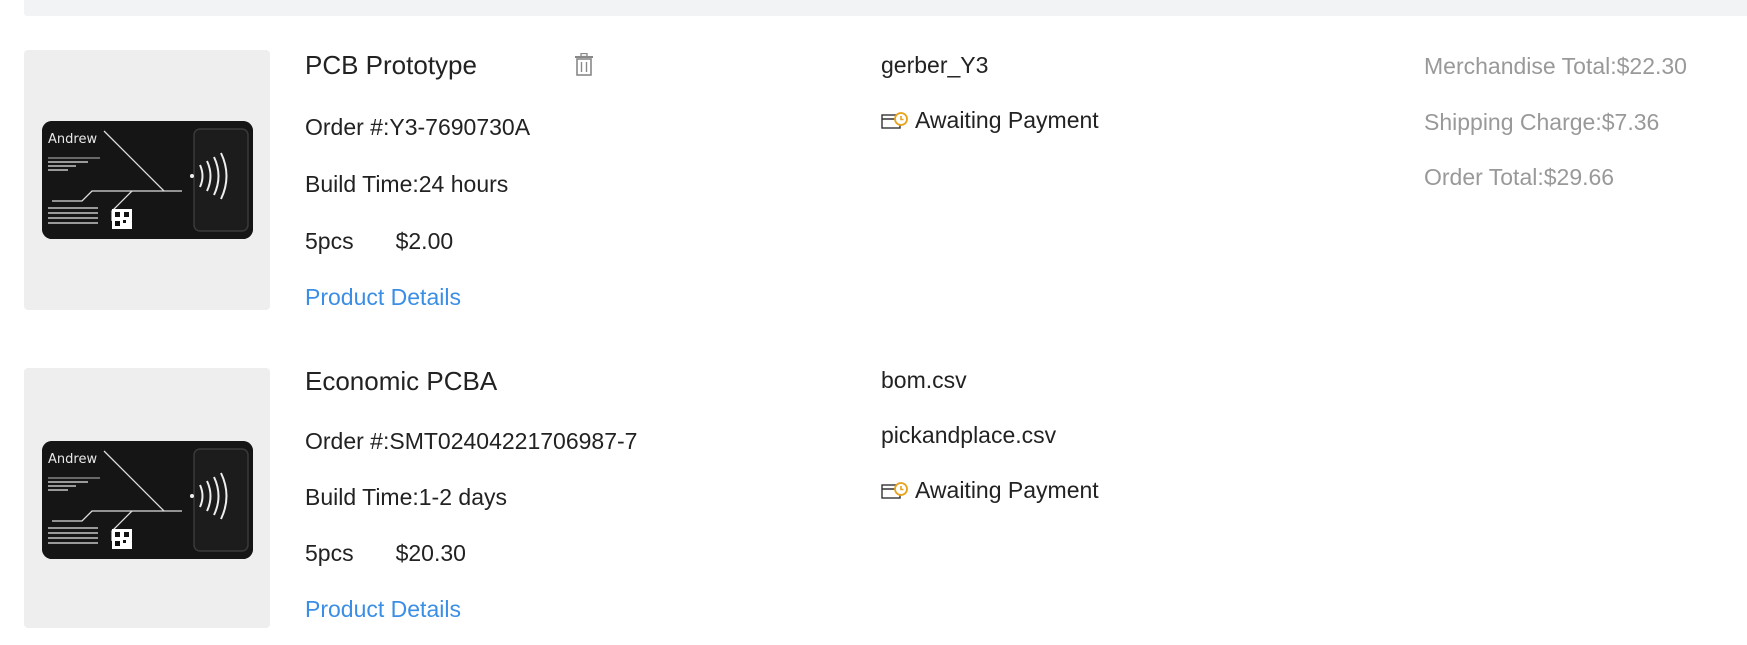 Image resolution: width=1747 pixels, height=645 pixels. What do you see at coordinates (379, 241) in the screenshot?
I see `qty-price: 5pcs $2.00` at bounding box center [379, 241].